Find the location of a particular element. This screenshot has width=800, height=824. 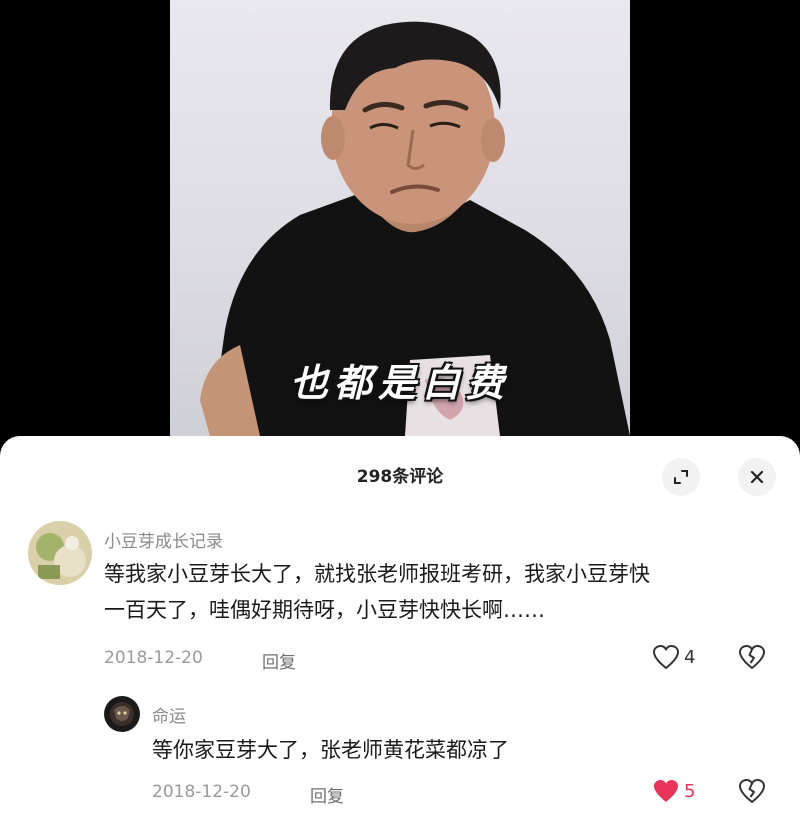

comment-text-line: 等我家小豆芽长大了，就找张老师报班考研，我家小豆芽快 is located at coordinates (377, 574).